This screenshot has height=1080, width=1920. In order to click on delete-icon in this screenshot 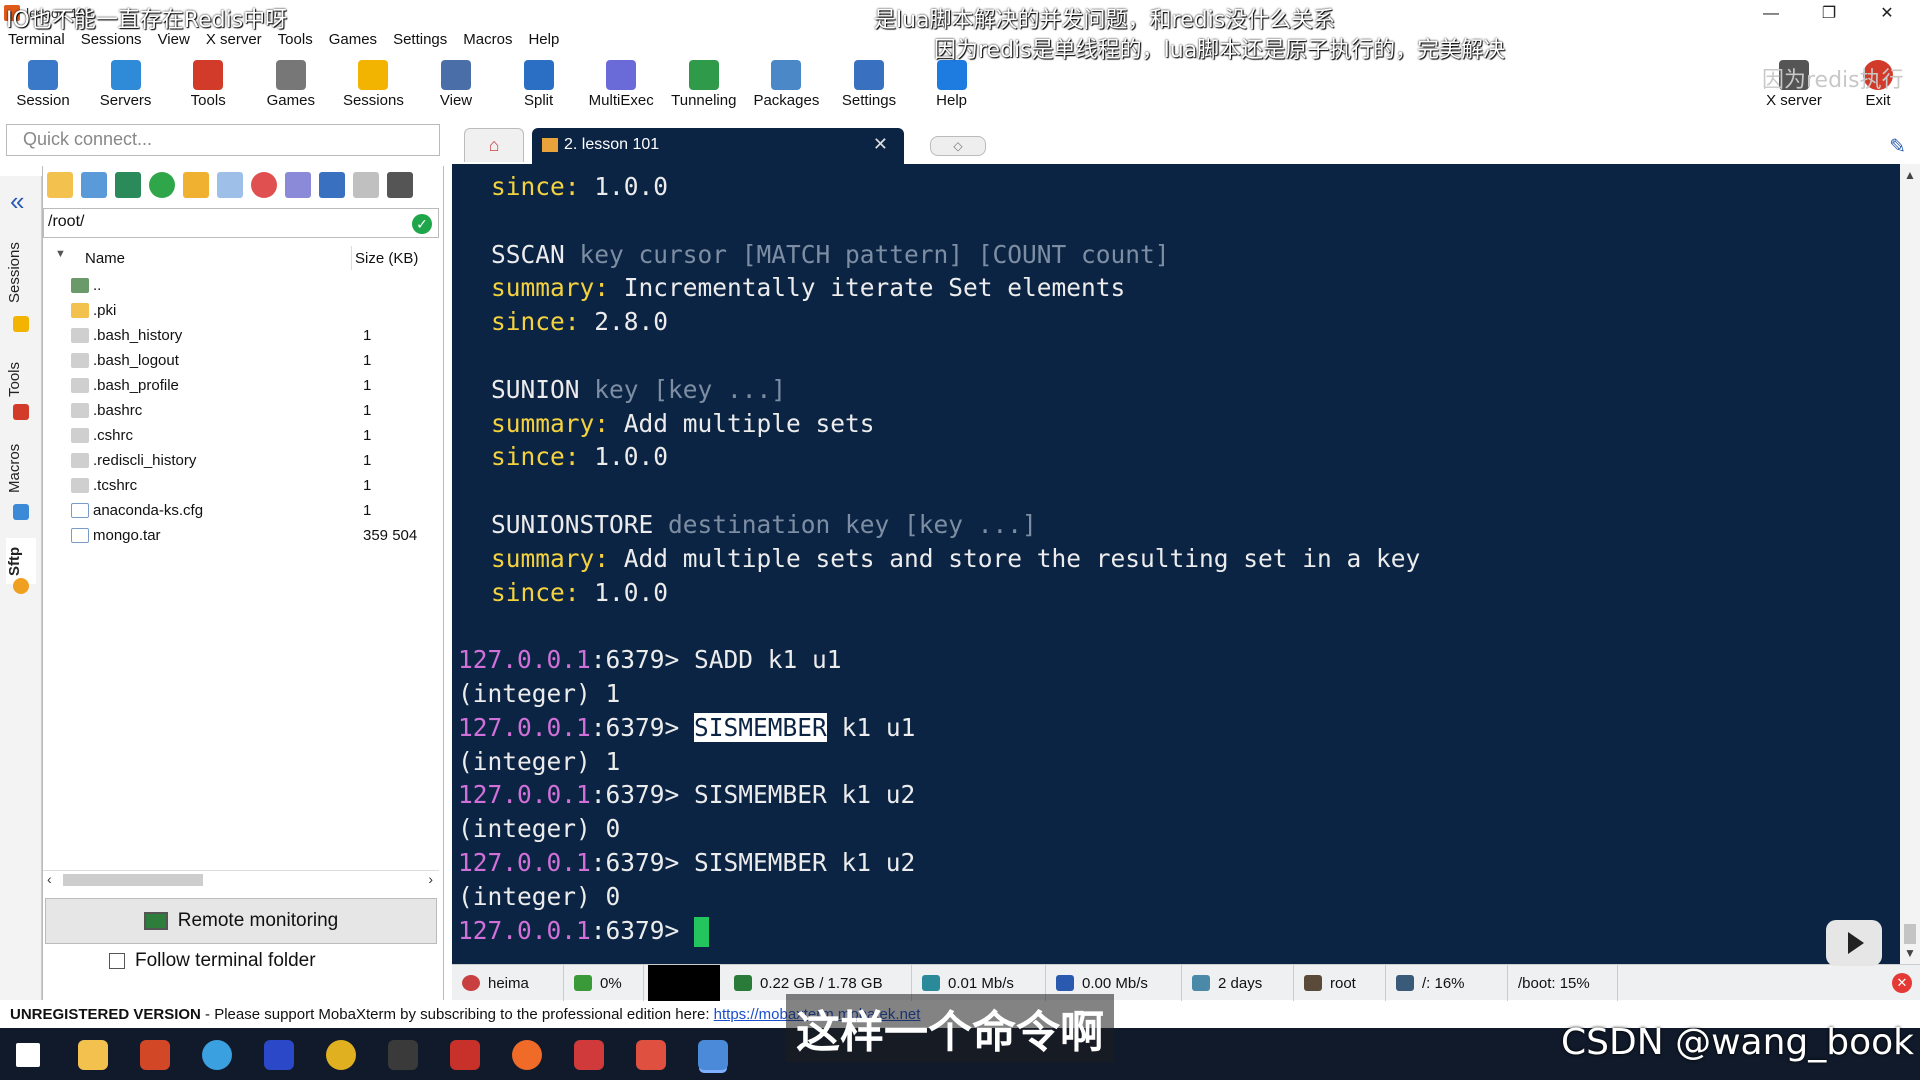, I will do `click(264, 185)`.